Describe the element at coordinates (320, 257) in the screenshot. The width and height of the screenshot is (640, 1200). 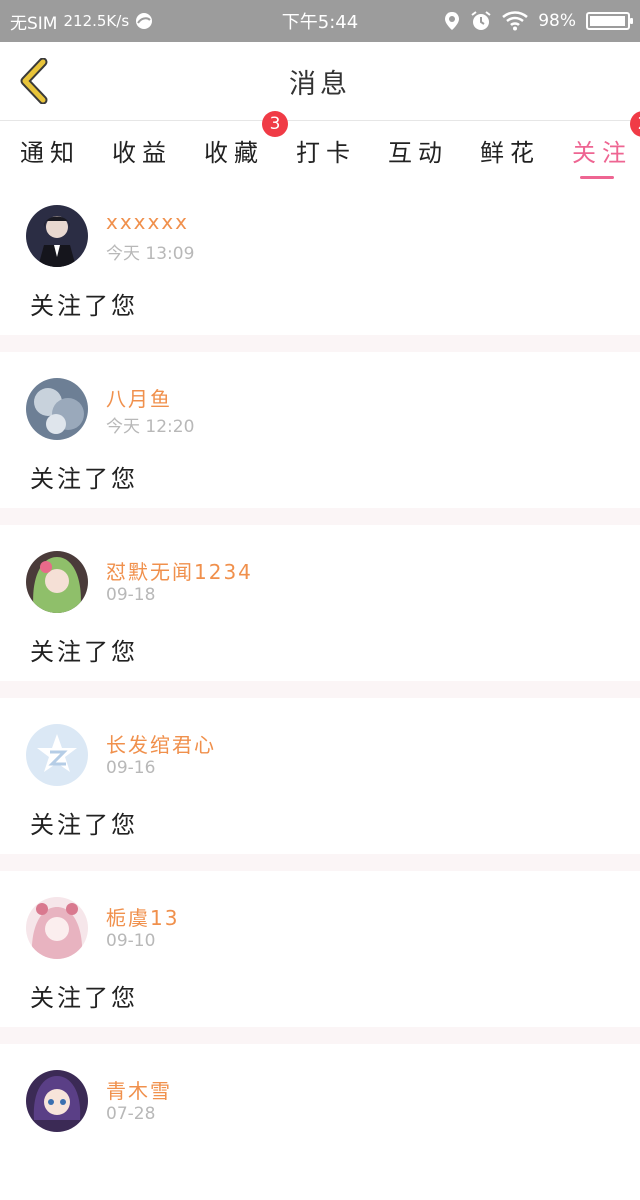
I see `list-item: xxxxxx 今天 13:09 关注了您` at that location.